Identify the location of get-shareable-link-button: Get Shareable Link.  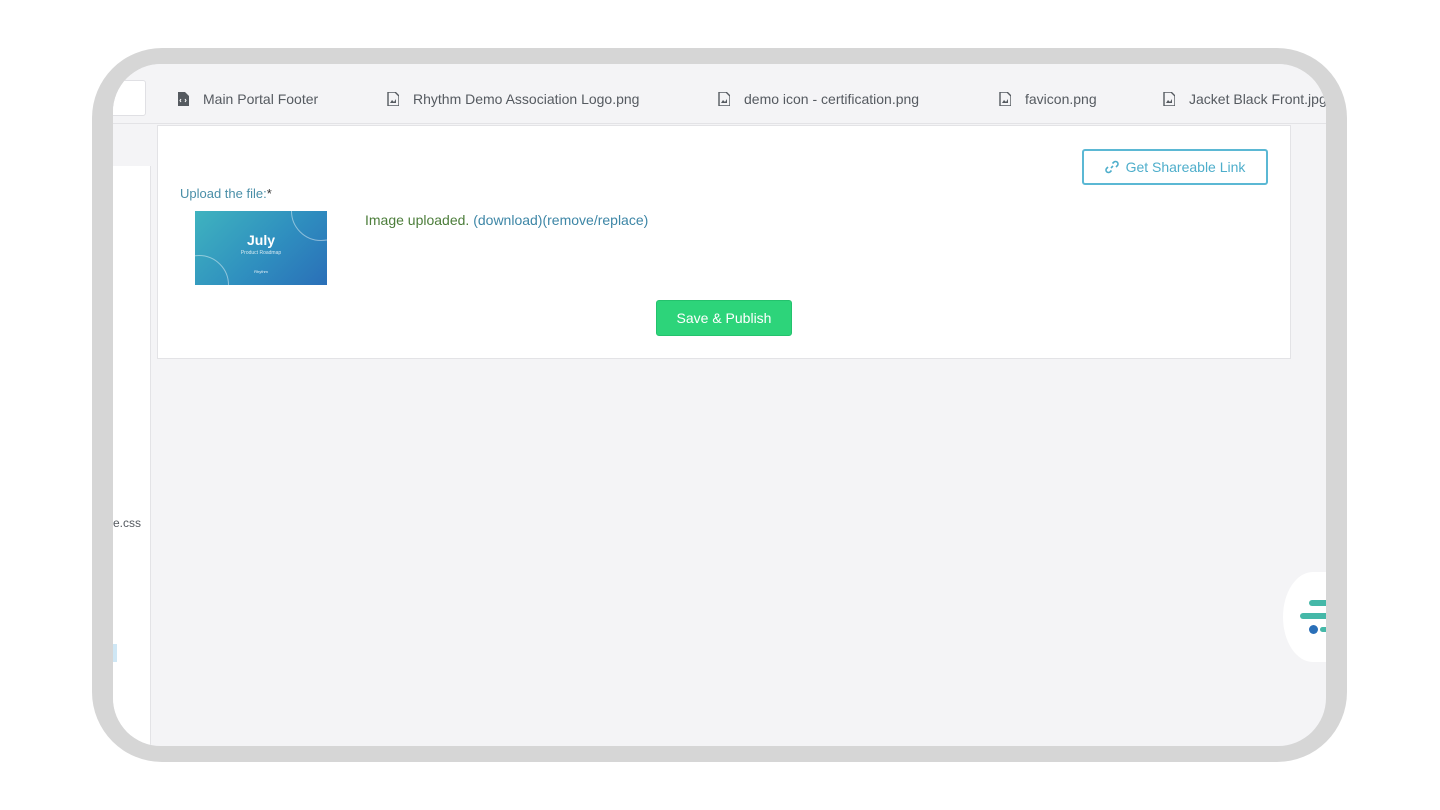
(1175, 167).